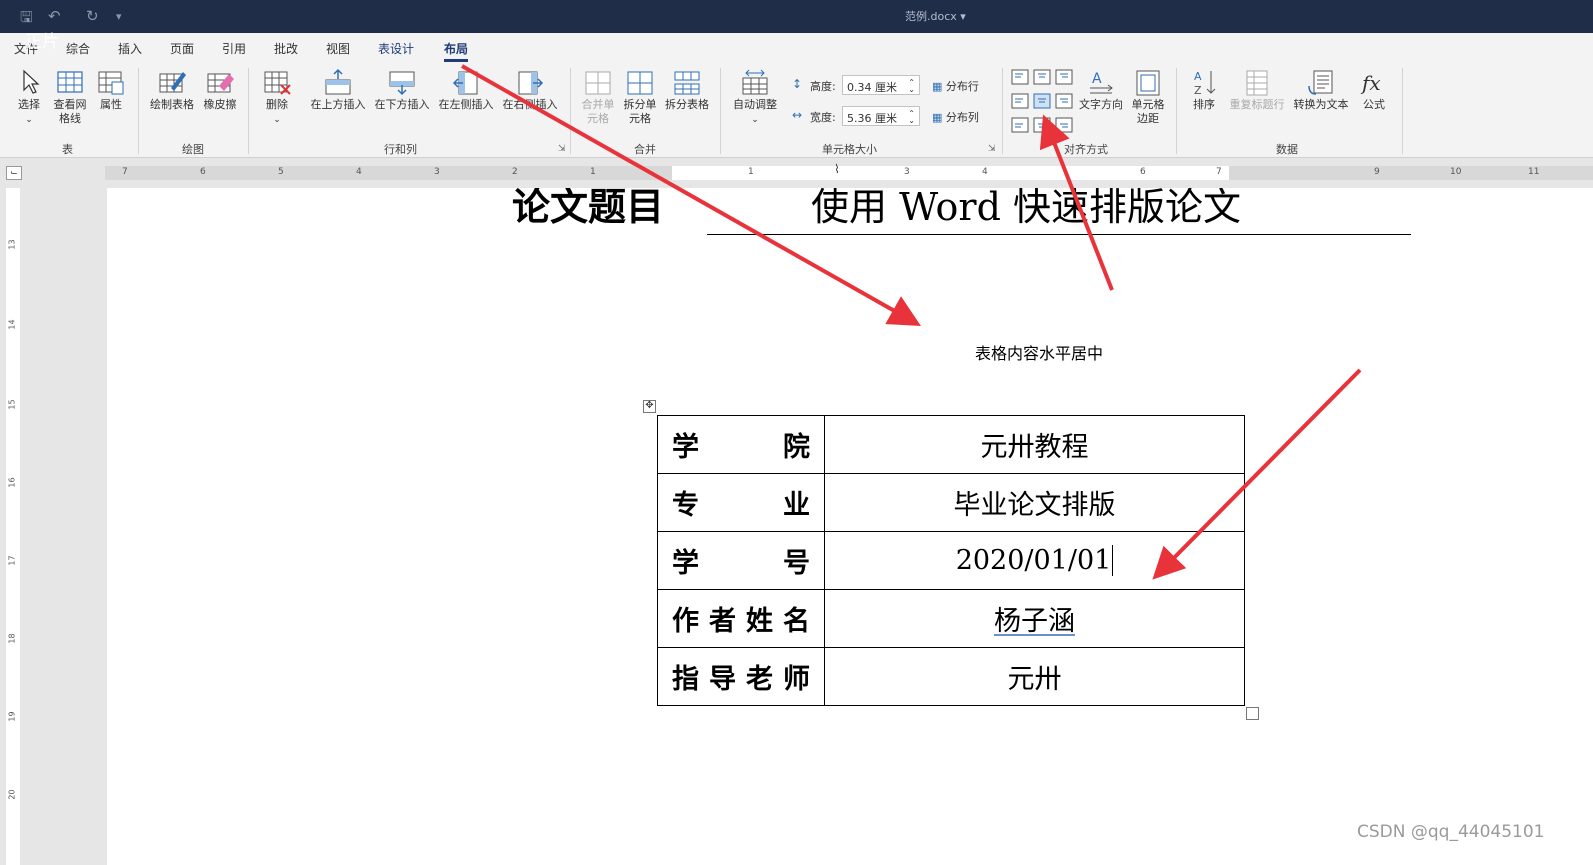  I want to click on ruler-number: 5, so click(281, 172).